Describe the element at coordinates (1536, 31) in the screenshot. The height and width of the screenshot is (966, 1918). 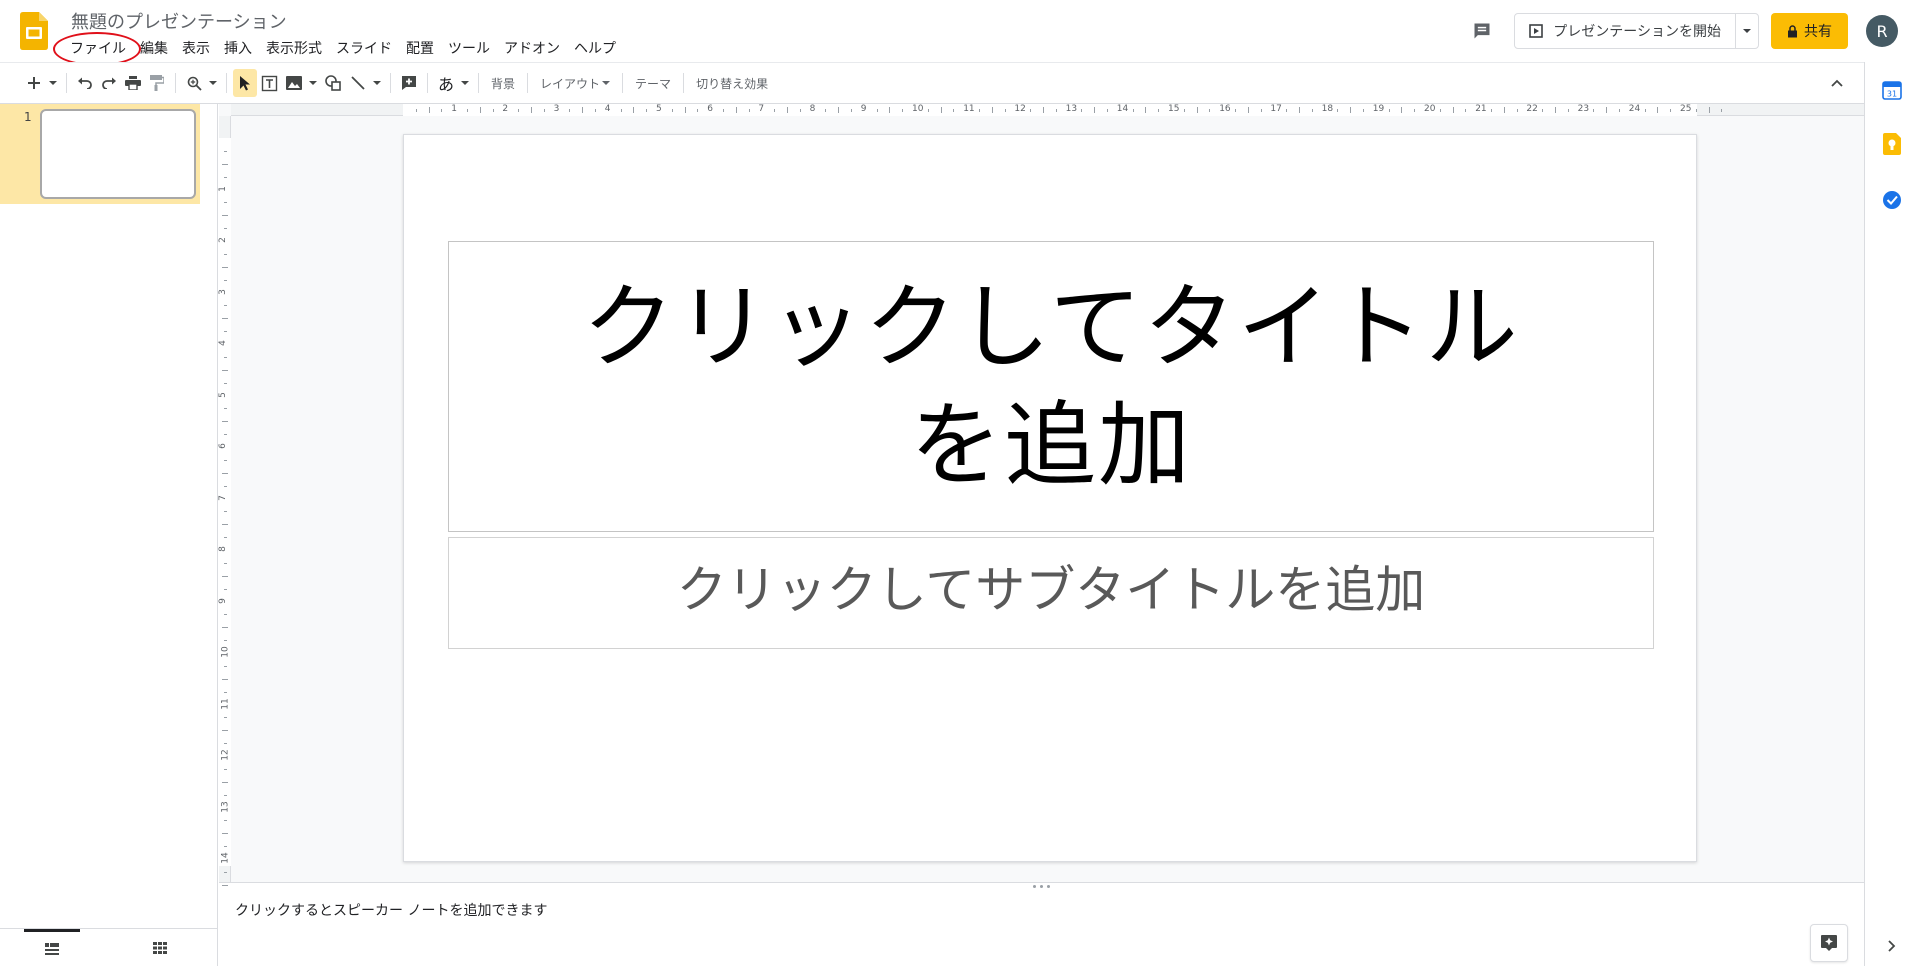
I see `present-icon` at that location.